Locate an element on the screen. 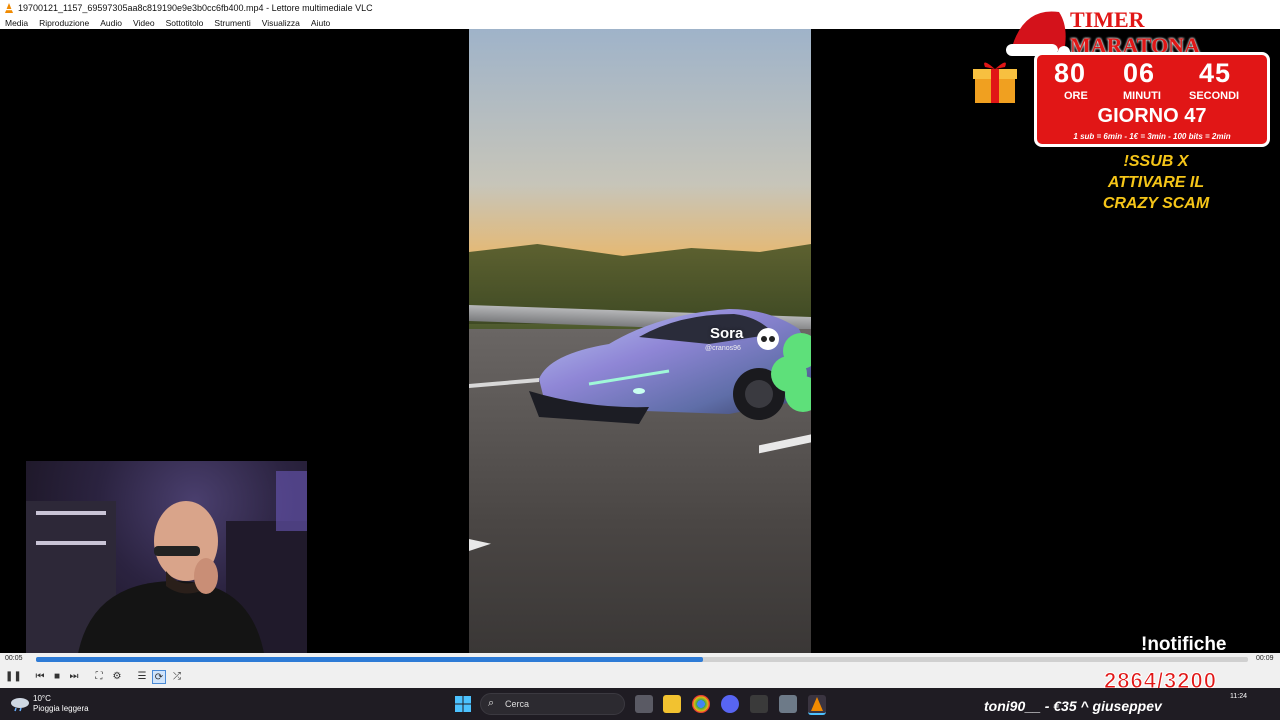  menu-item-visualizza: Visualizza is located at coordinates (281, 23).